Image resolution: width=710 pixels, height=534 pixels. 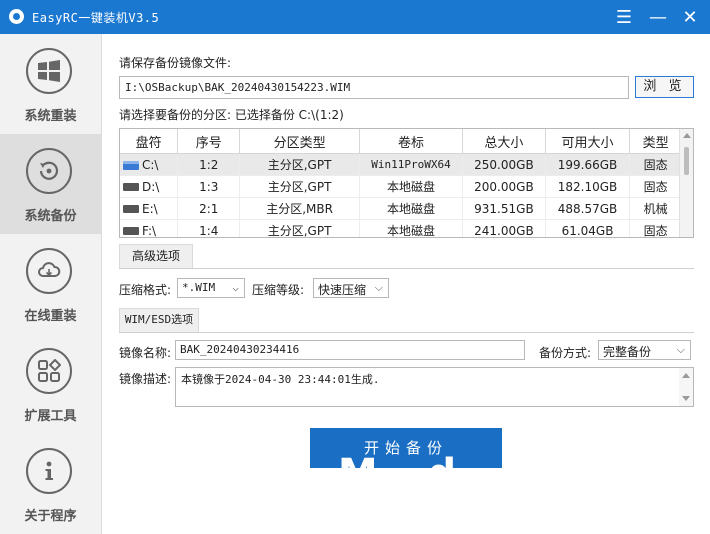 What do you see at coordinates (49, 371) in the screenshot?
I see `apps-icon` at bounding box center [49, 371].